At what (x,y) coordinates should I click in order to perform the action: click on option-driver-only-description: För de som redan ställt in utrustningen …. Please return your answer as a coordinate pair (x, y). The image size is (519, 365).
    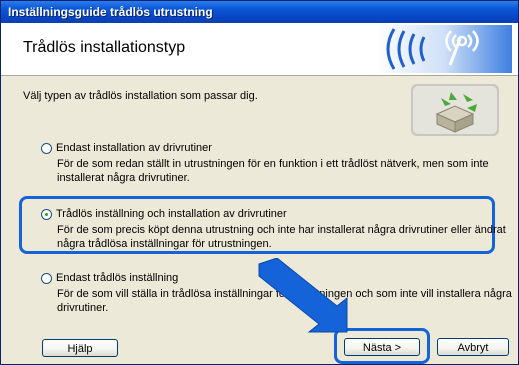
    Looking at the image, I should click on (273, 171).